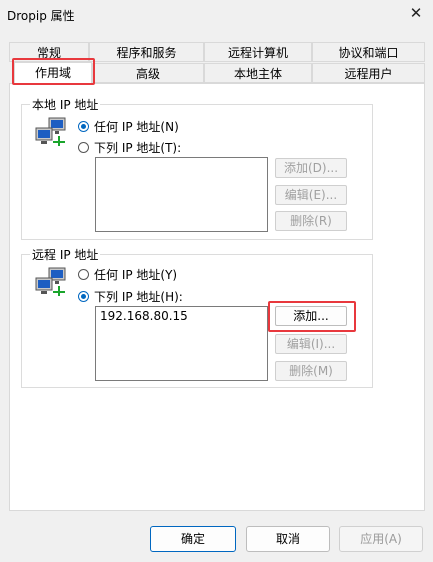  Describe the element at coordinates (368, 73) in the screenshot. I see `tab-remote-users: 远程用户` at that location.